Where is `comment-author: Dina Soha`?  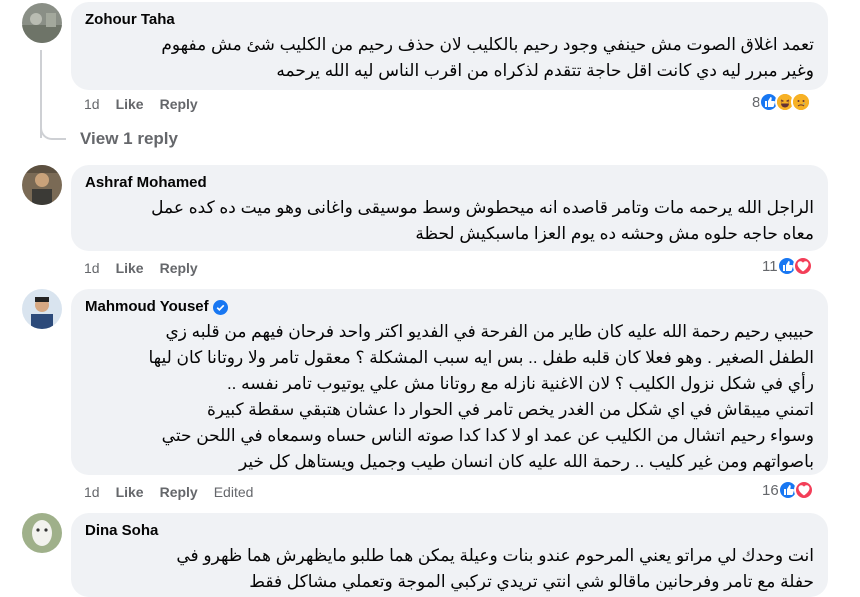
comment-author: Dina Soha is located at coordinates (449, 531).